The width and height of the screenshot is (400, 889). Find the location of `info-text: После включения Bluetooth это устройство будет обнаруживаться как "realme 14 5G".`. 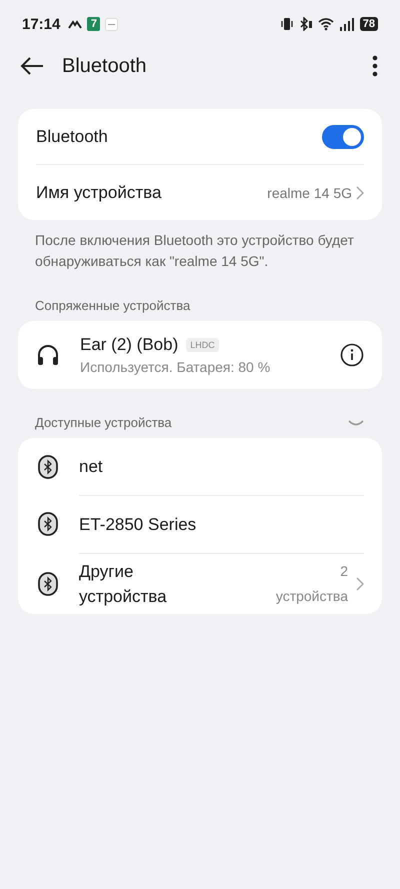

info-text: После включения Bluetooth это устройство будет обнаруживаться как "realme 14 5G". is located at coordinates (195, 251).